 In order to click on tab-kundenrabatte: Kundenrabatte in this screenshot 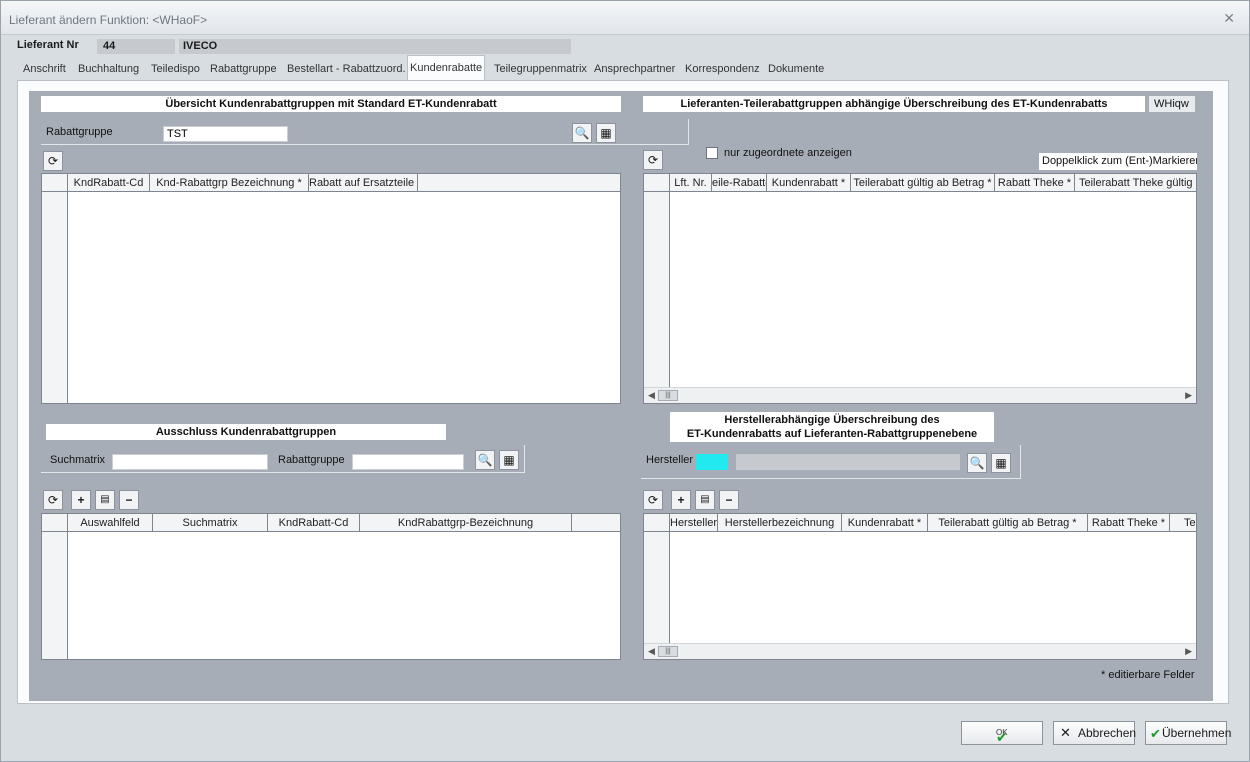, I will do `click(446, 68)`.